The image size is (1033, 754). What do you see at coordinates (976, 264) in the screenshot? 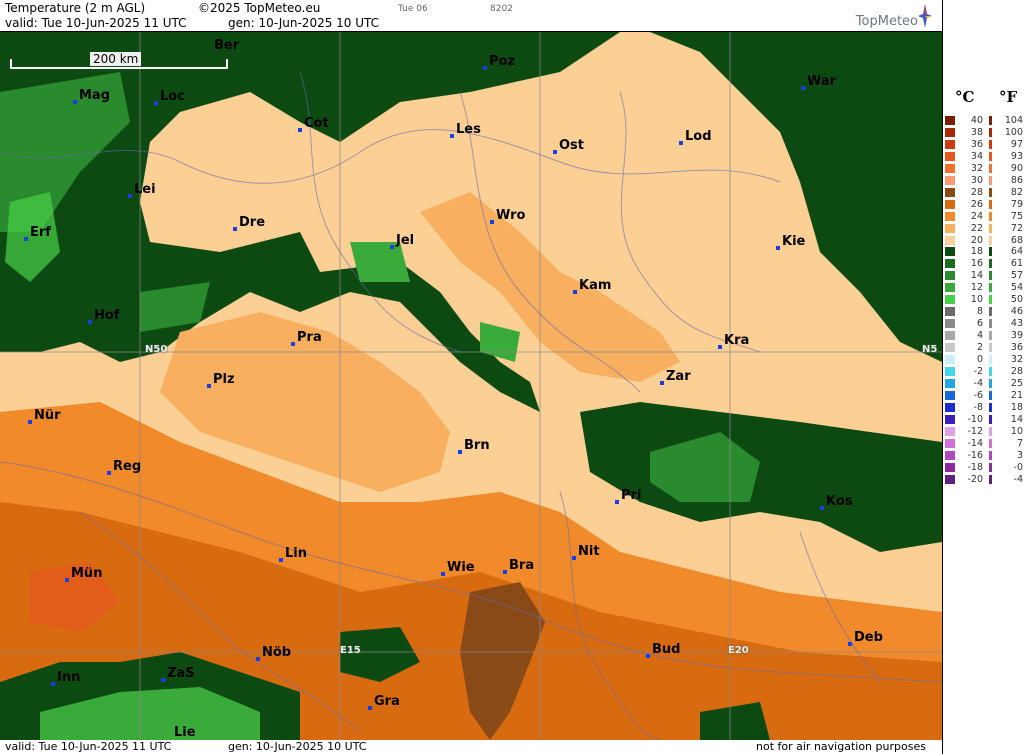
I see `legend-celsius-label: 16` at bounding box center [976, 264].